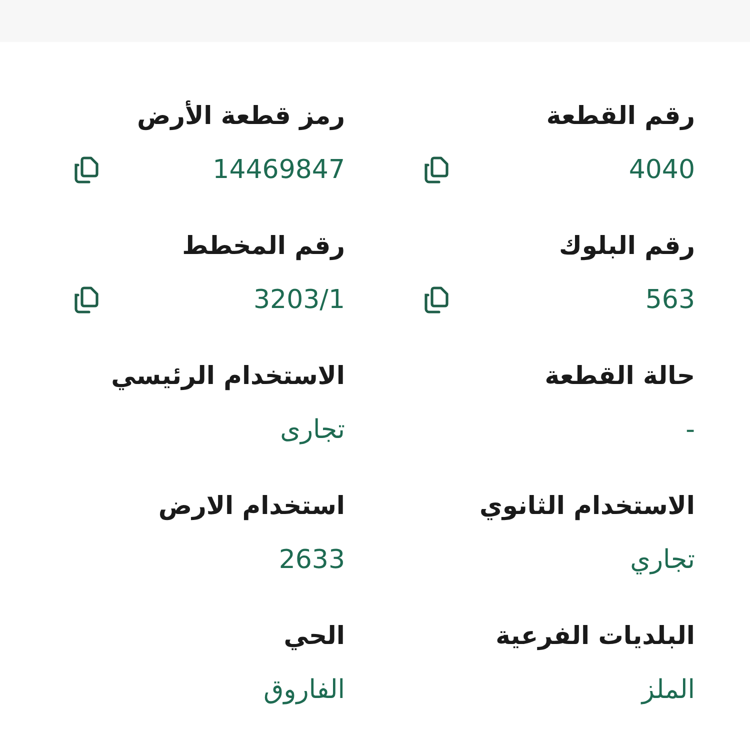 The image size is (750, 744). I want to click on field-label: الاستخدام الثانوي, so click(586, 506).